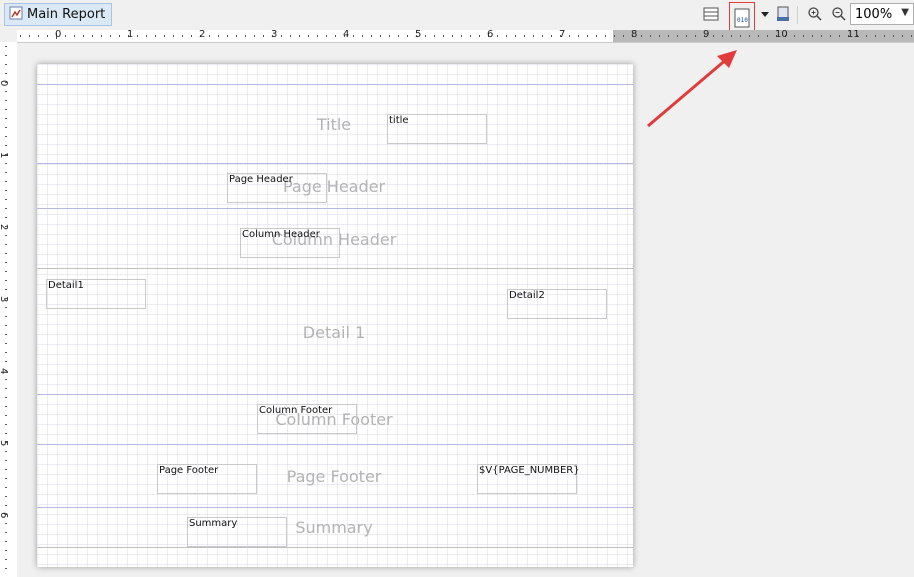 The width and height of the screenshot is (914, 577). Describe the element at coordinates (207, 479) in the screenshot. I see `field-page-footer: Page Footer` at that location.